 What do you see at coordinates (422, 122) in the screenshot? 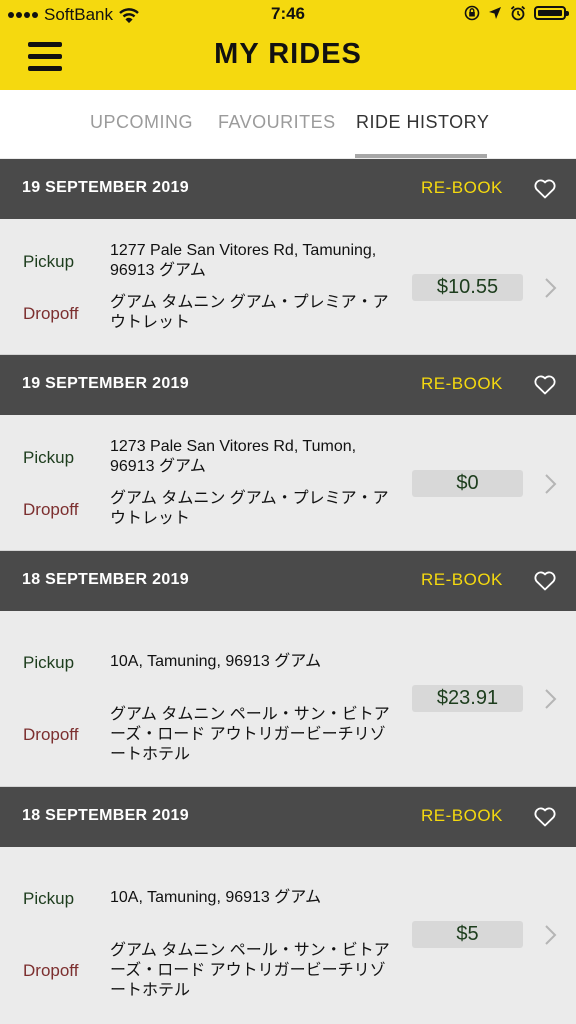
I see `tab-ride-history: RIDE HISTORY` at bounding box center [422, 122].